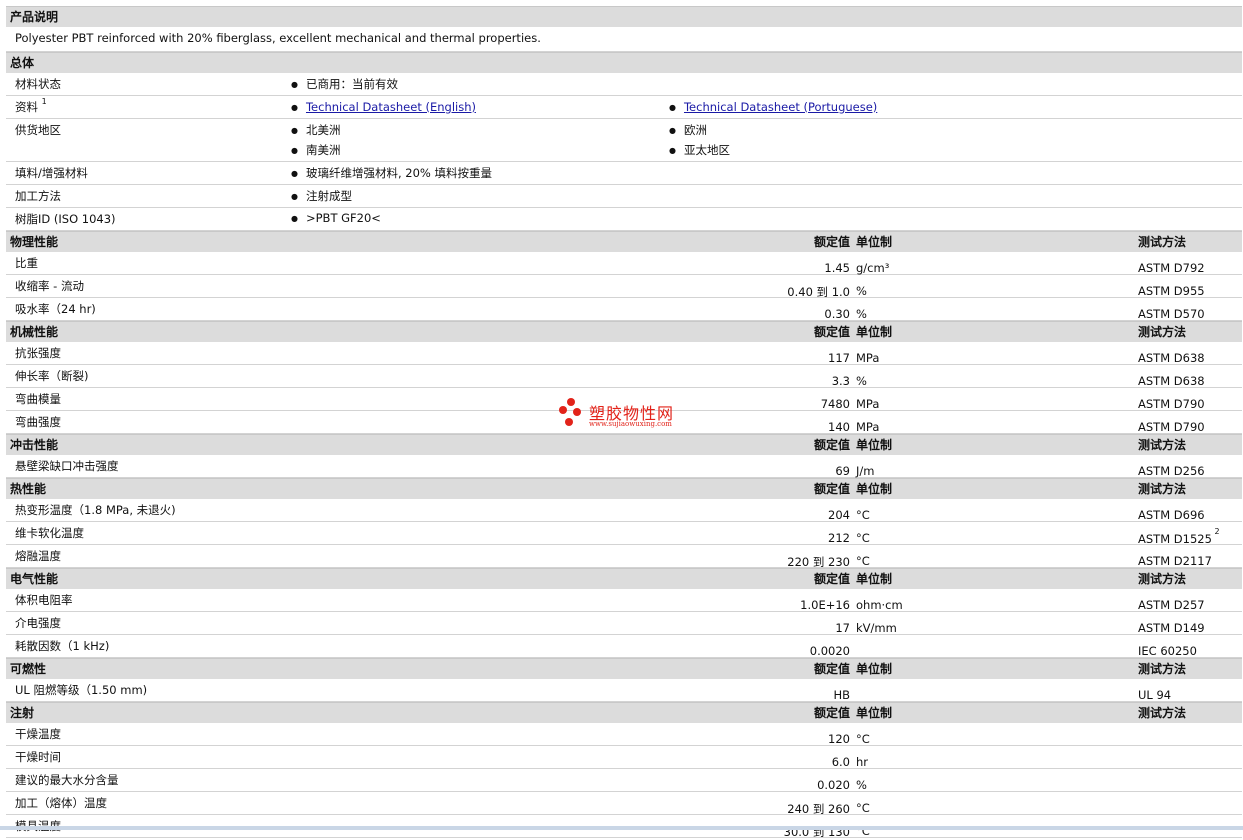 The height and width of the screenshot is (840, 1243). What do you see at coordinates (839, 515) in the screenshot?
I see `property-value: 204` at bounding box center [839, 515].